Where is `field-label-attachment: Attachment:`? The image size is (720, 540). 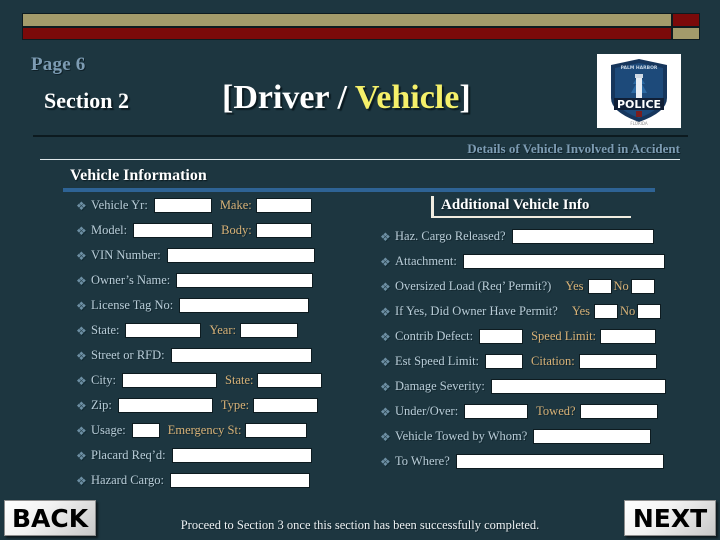
field-label-attachment: Attachment: is located at coordinates (426, 261).